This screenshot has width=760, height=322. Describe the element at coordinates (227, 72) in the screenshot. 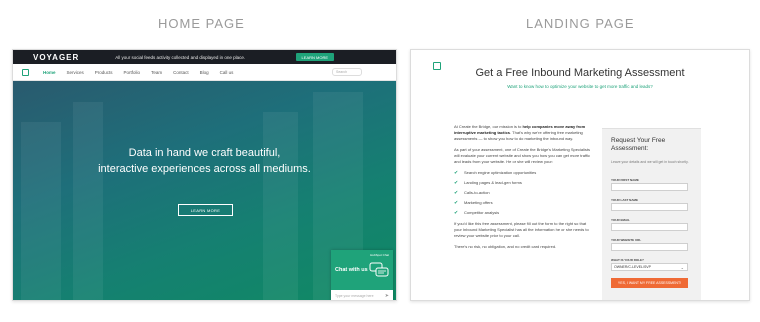

I see `nav-item-call-us: Call us` at that location.